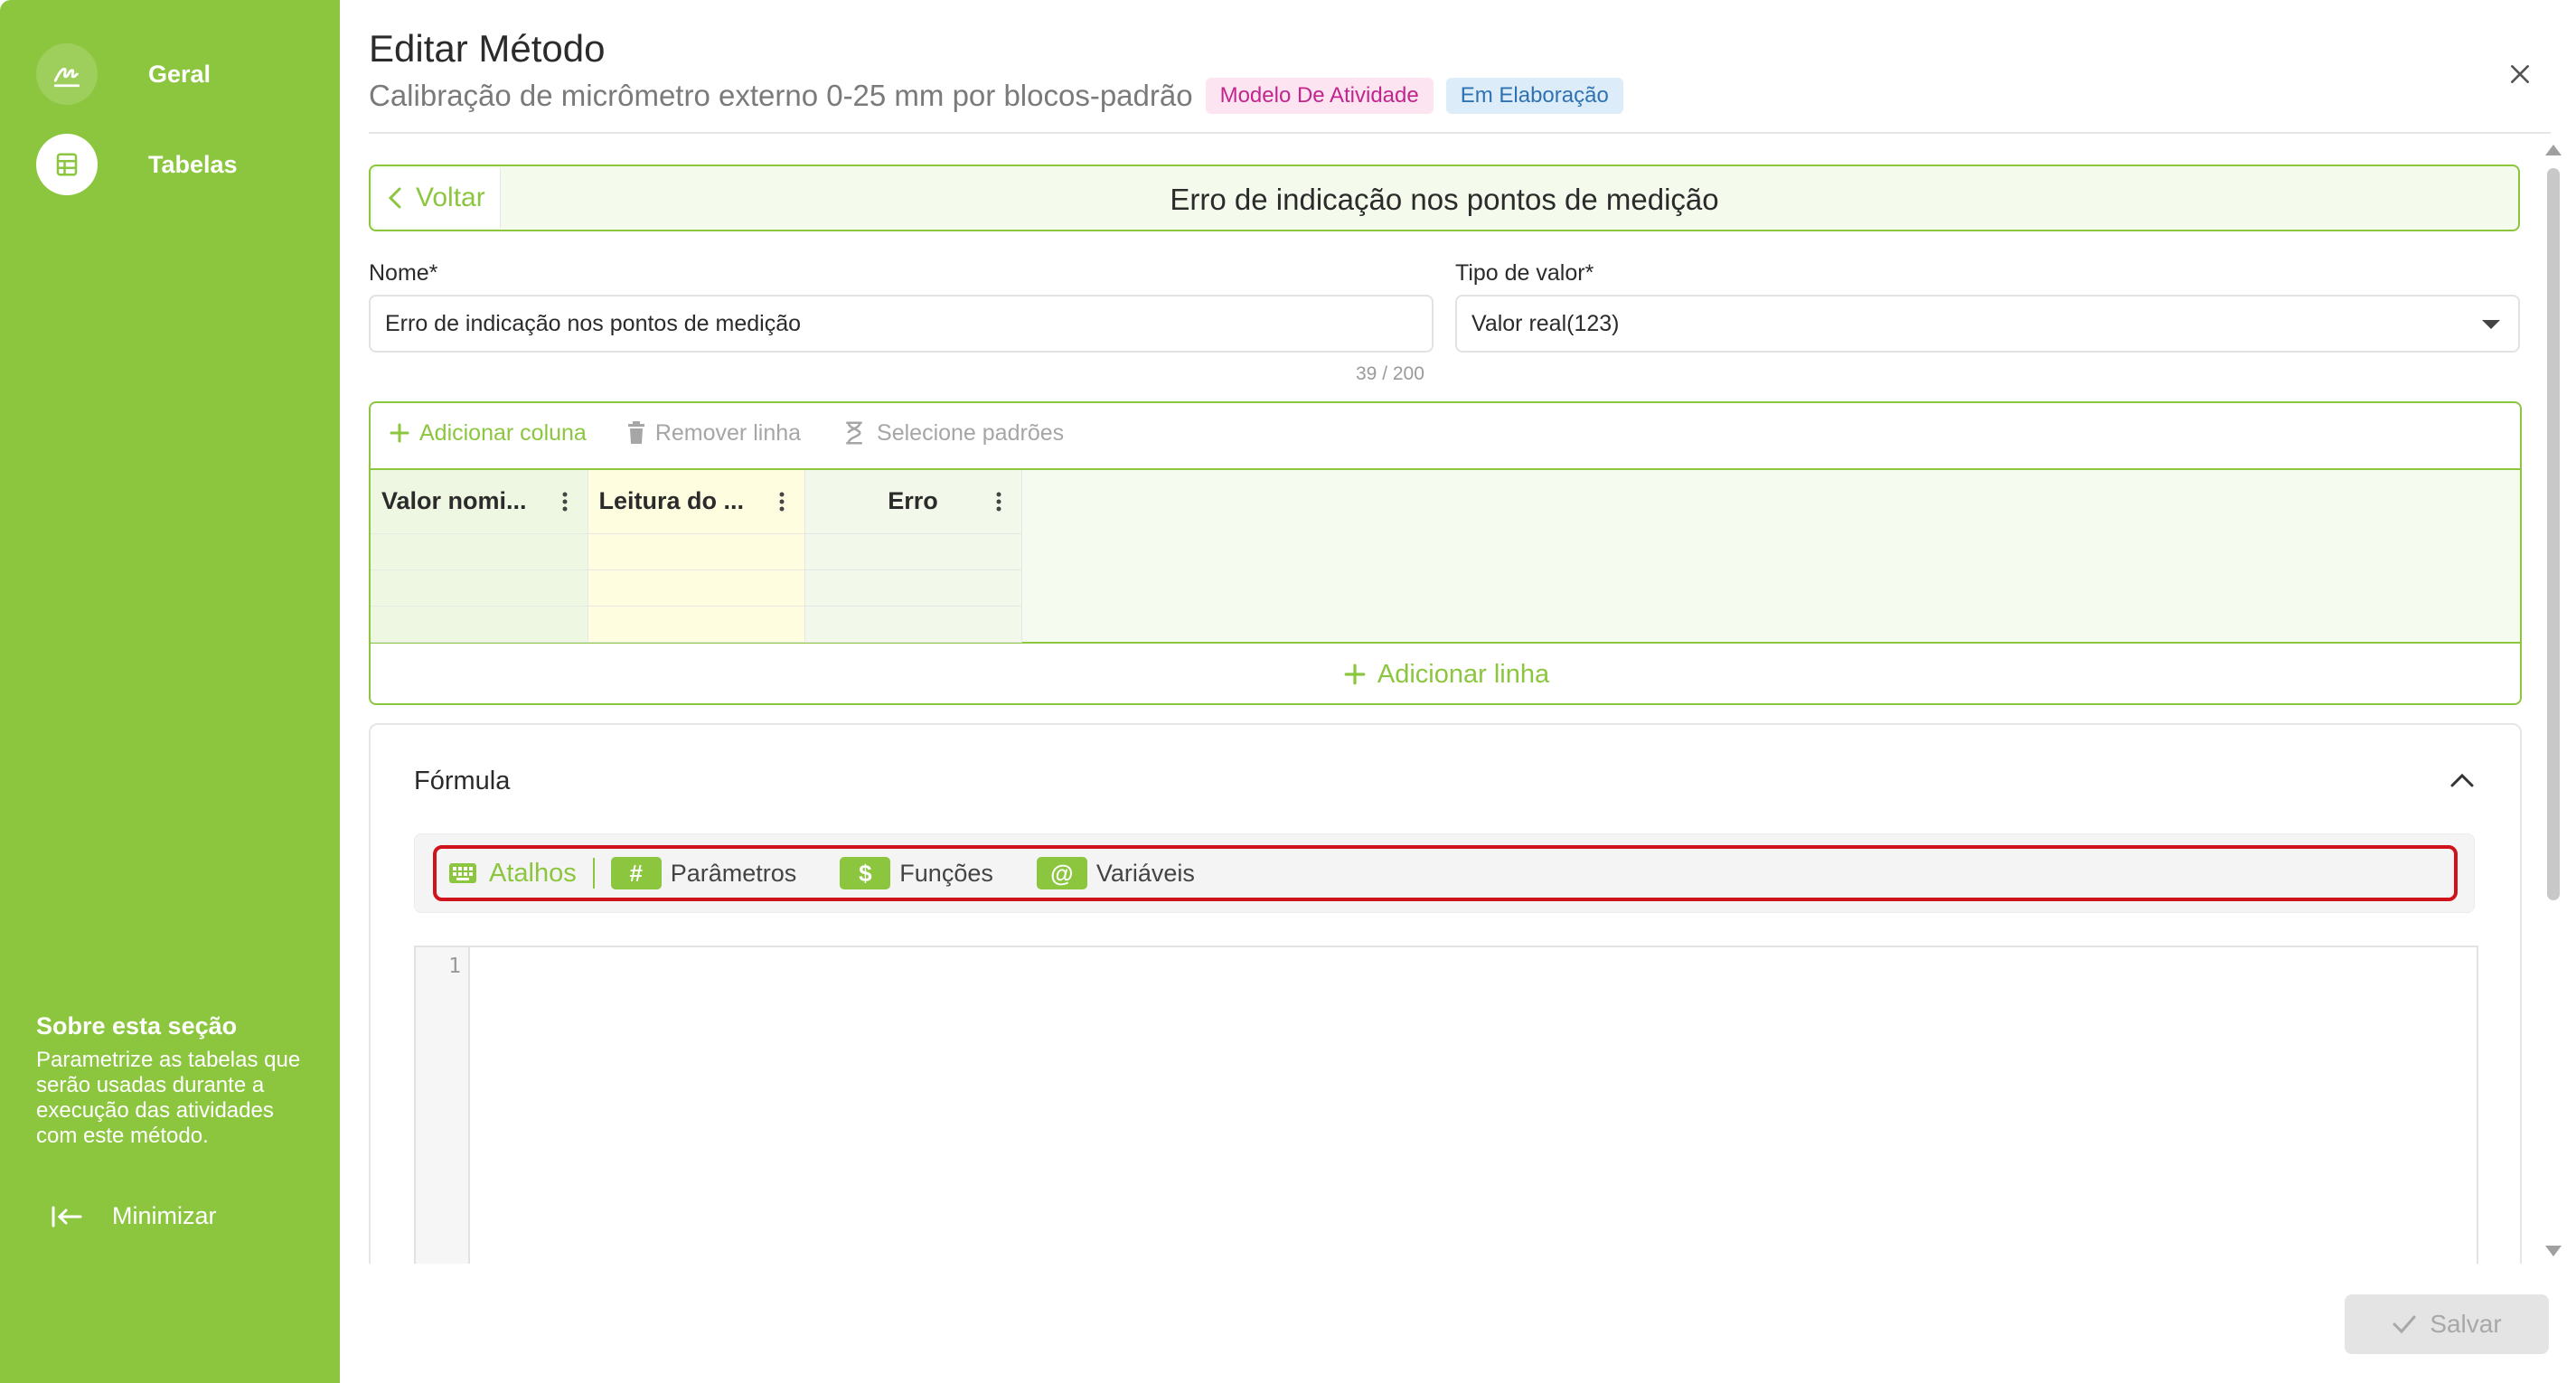 Image resolution: width=2576 pixels, height=1383 pixels. I want to click on chevron-up-icon, so click(2462, 780).